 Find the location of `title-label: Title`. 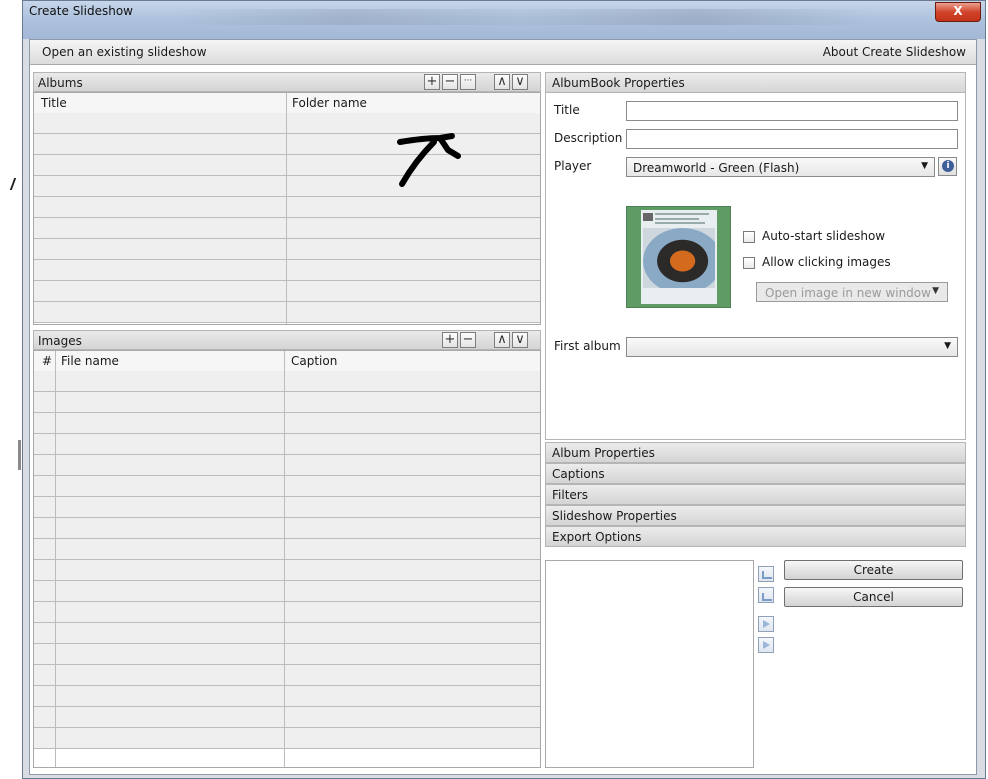

title-label: Title is located at coordinates (567, 110).